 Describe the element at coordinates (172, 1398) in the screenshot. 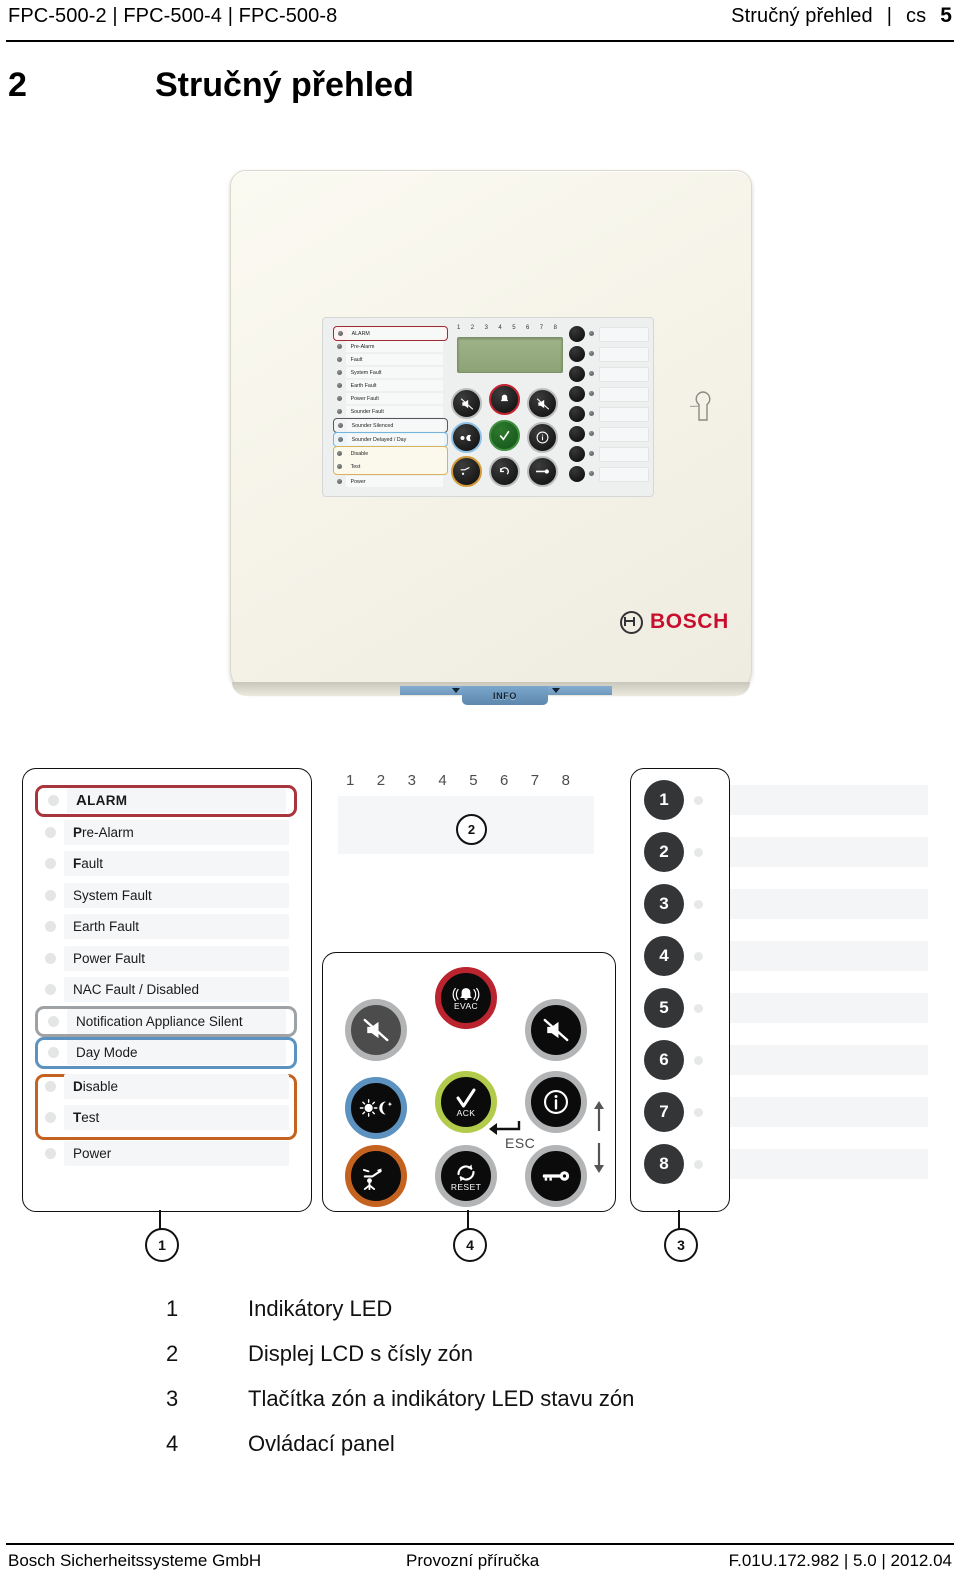

I see `legend-number: 3` at that location.